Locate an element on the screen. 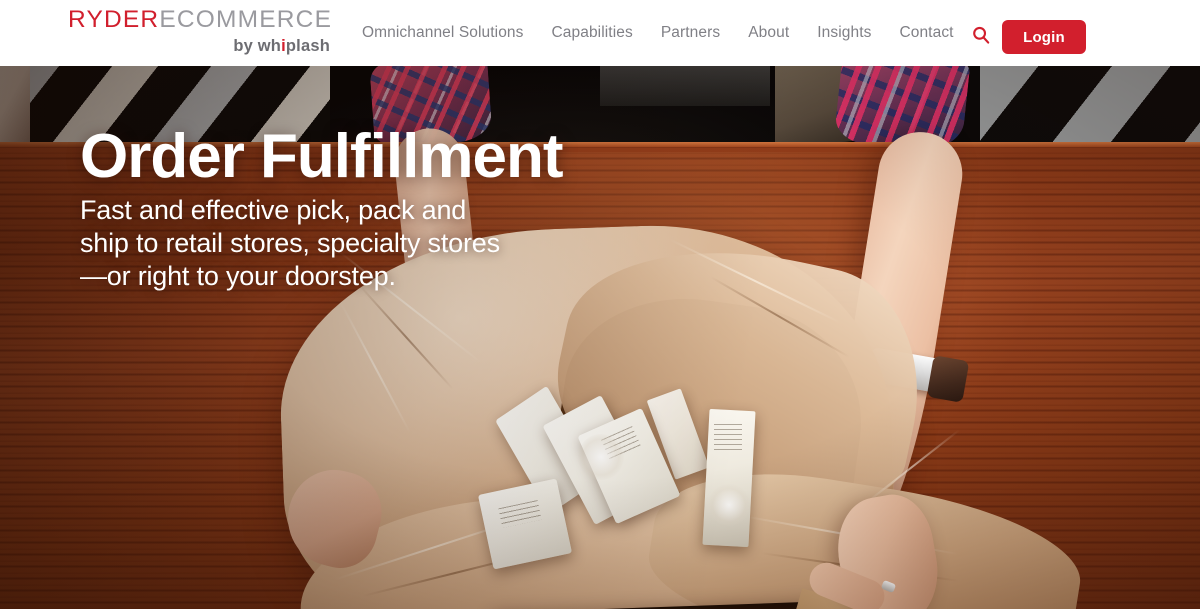 Image resolution: width=1200 pixels, height=609 pixels. grey-floor-patch is located at coordinates (685, 86).